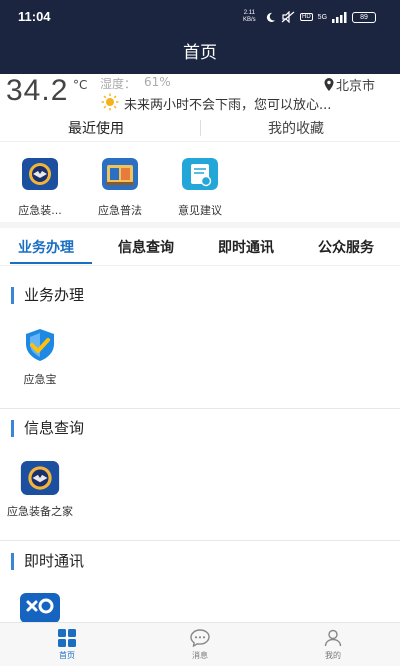 This screenshot has height=666, width=400. I want to click on temperature: 34.2, so click(37, 90).